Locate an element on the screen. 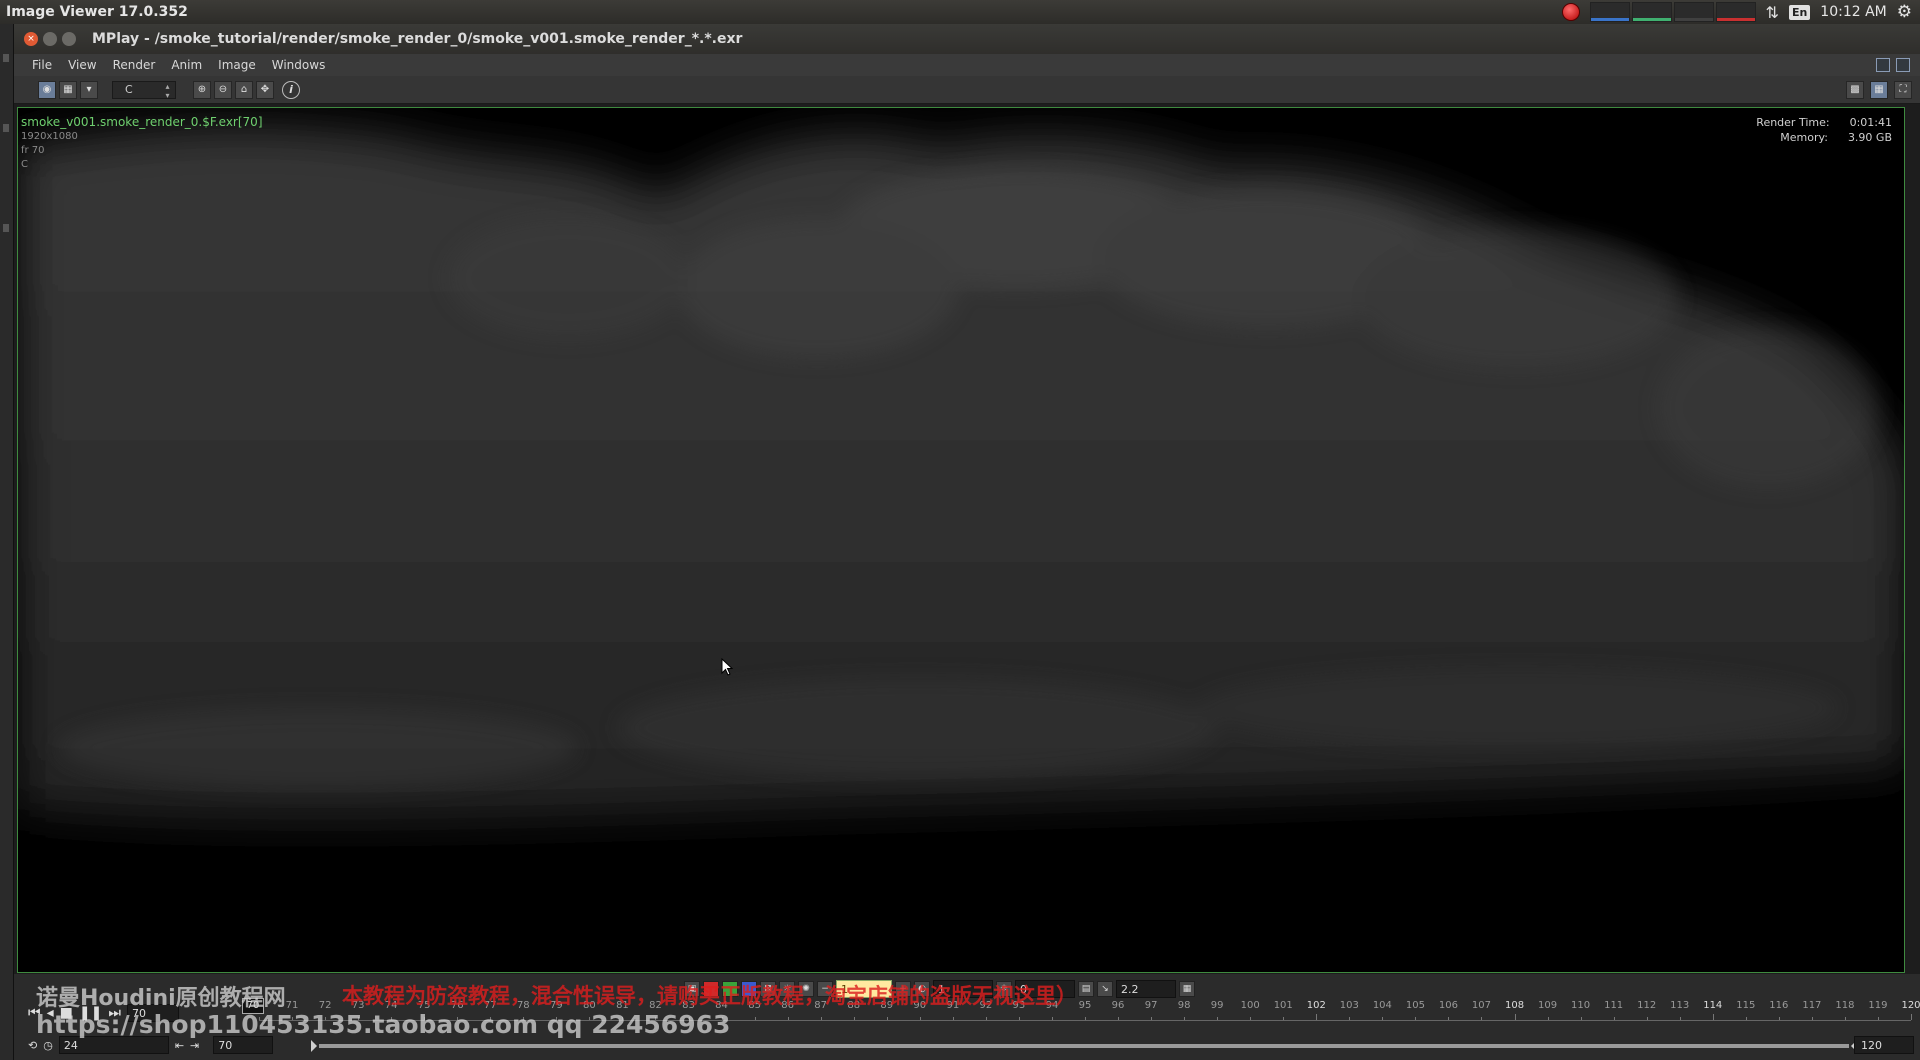  render-time-value: 0:01:41 is located at coordinates (1870, 122).